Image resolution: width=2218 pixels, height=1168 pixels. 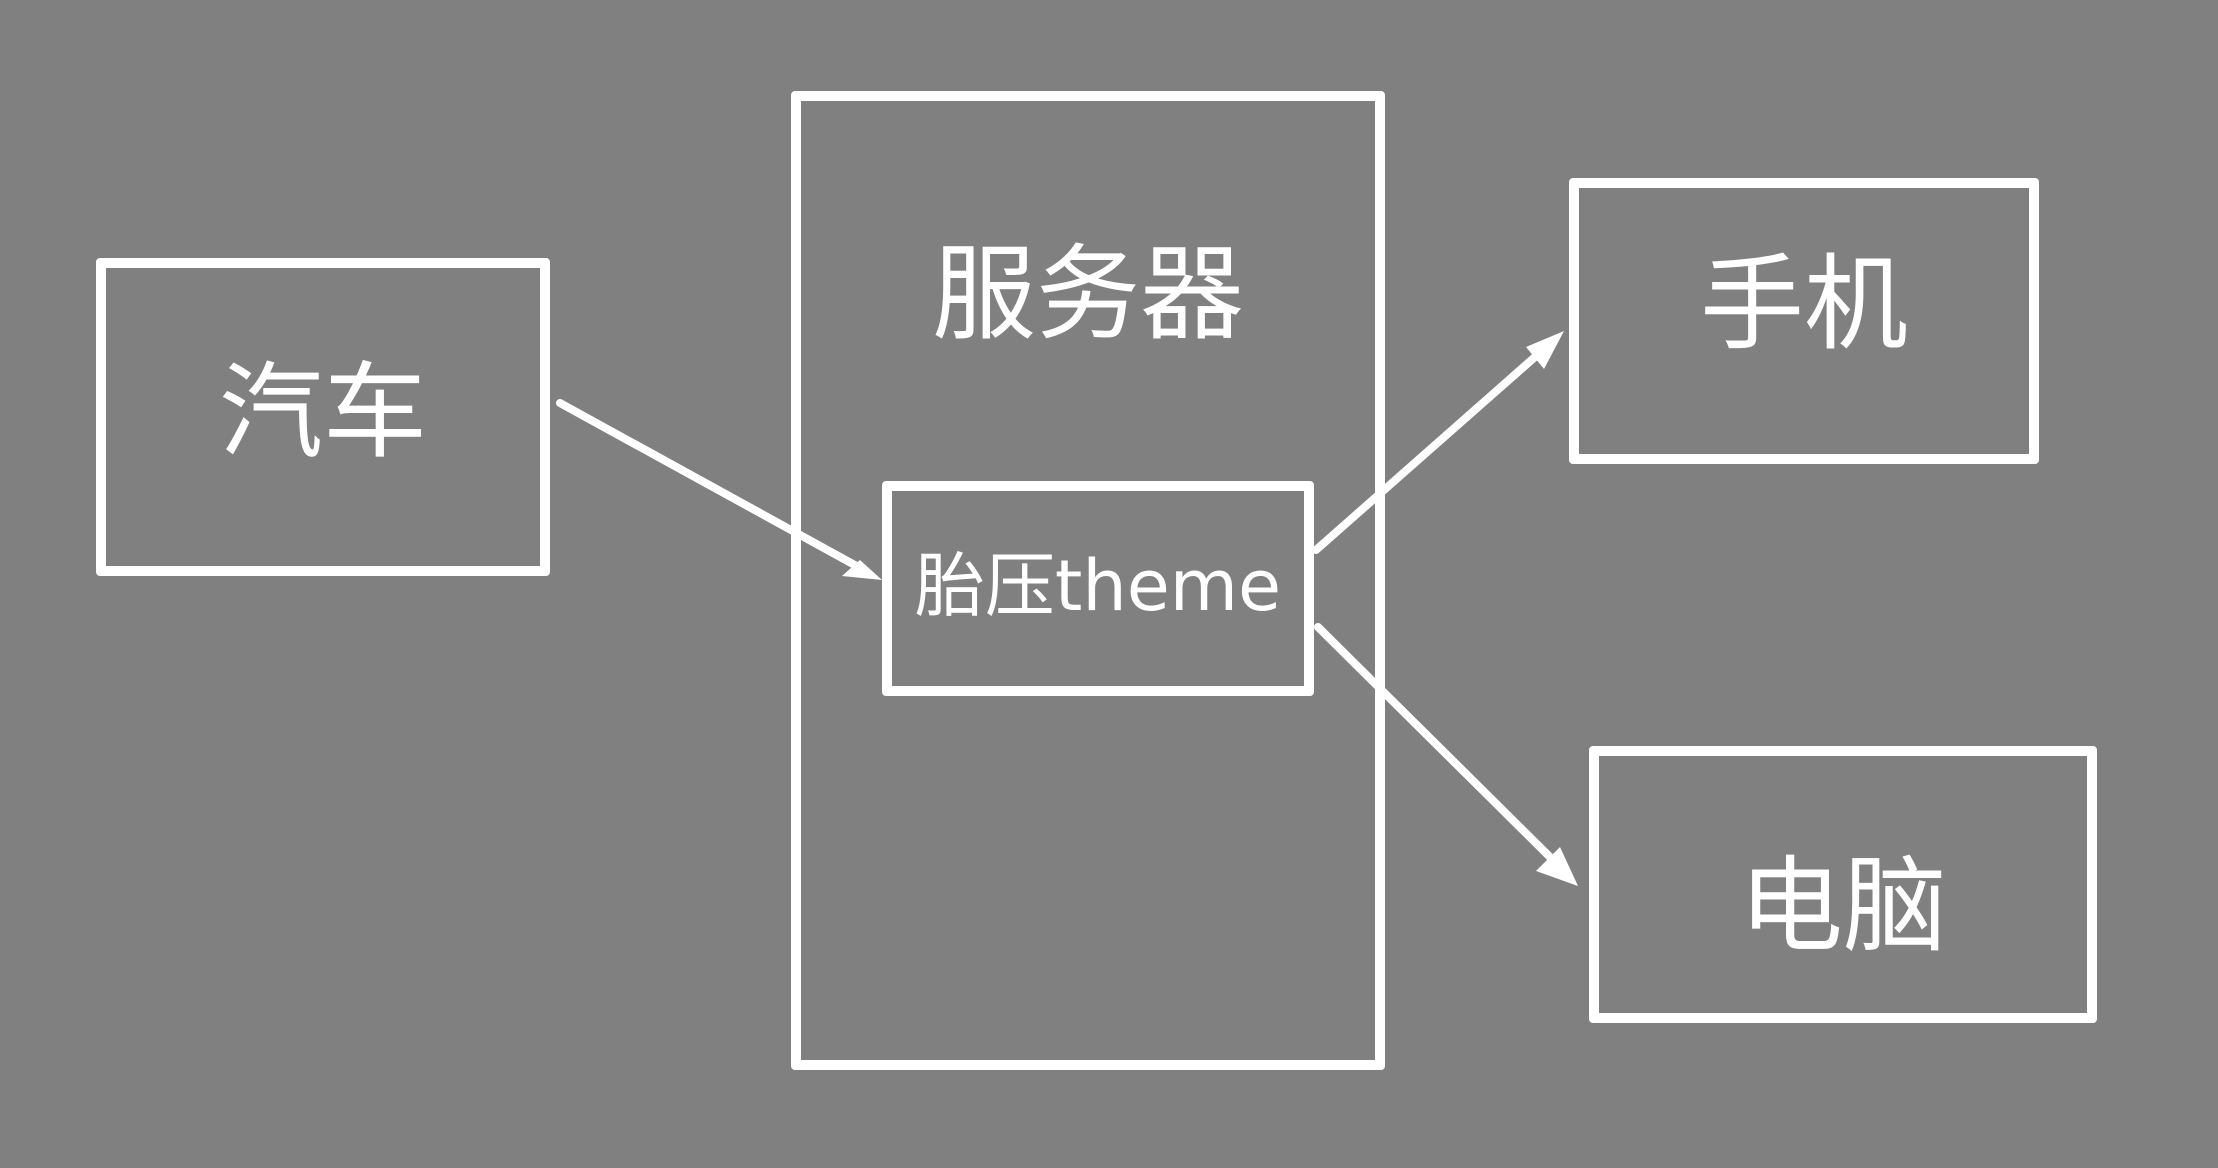 I want to click on edge-car-to-tire-pressure, so click(x=711, y=486).